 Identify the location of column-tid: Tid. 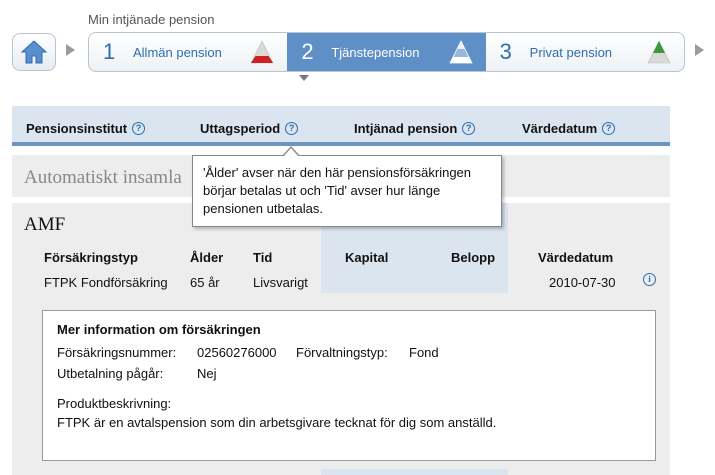
(263, 257).